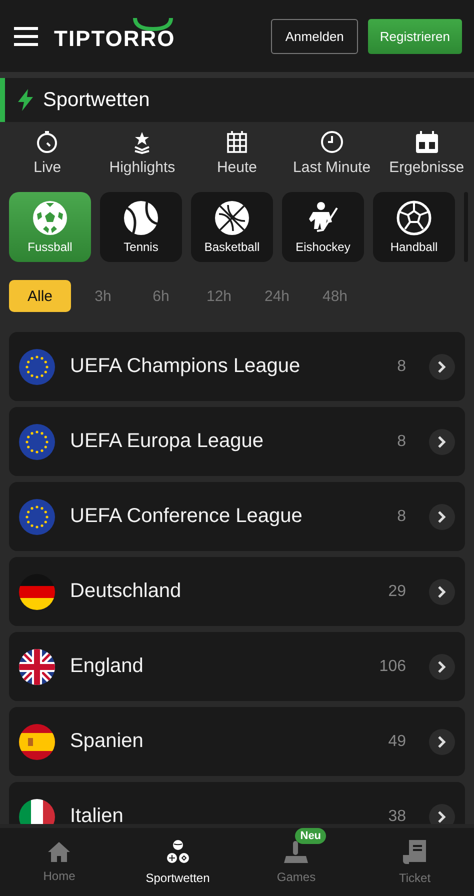 The height and width of the screenshot is (896, 474). I want to click on german-flag-icon, so click(37, 592).